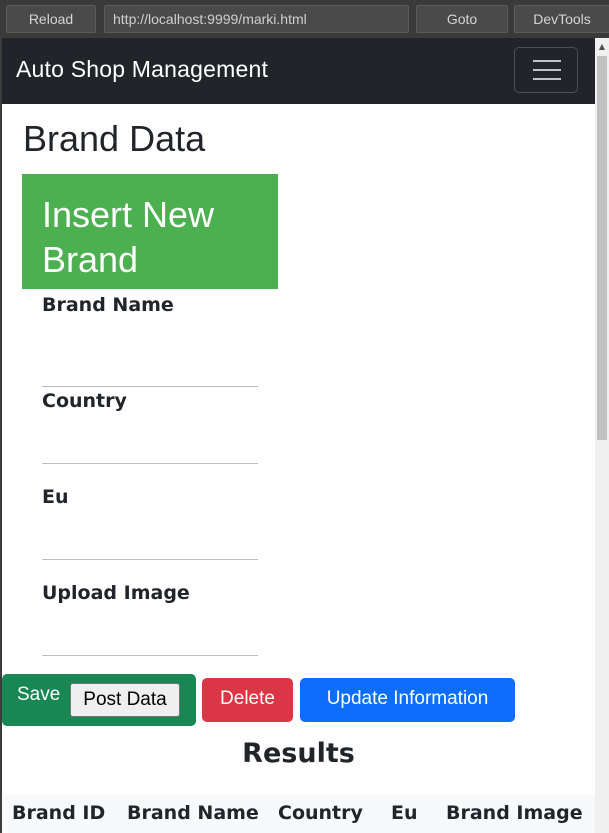  What do you see at coordinates (142, 69) in the screenshot?
I see `navbar-brand: Auto Shop Management` at bounding box center [142, 69].